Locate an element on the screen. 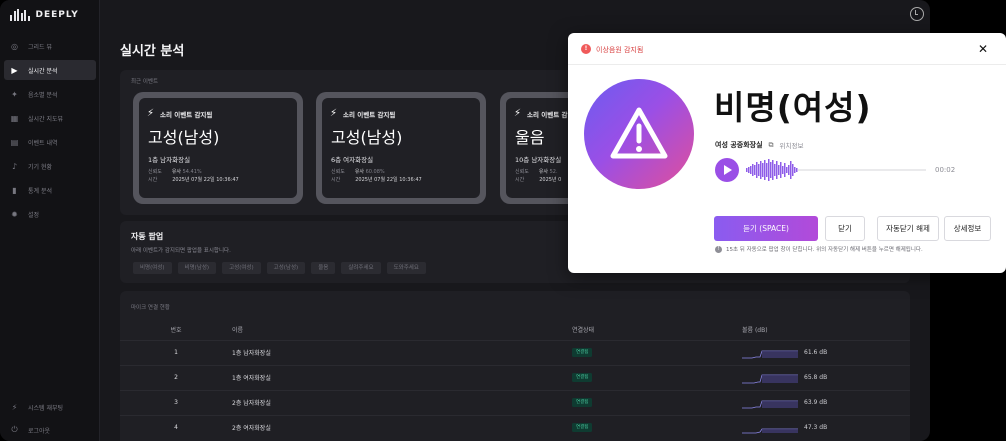 Image resolution: width=1006 pixels, height=441 pixels. column-header-no: 번호 is located at coordinates (176, 331).